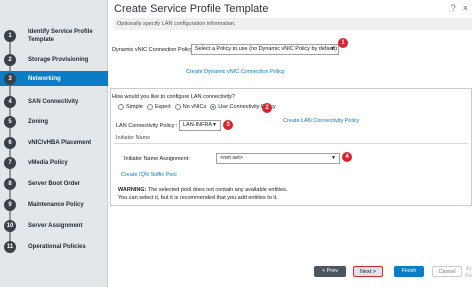 This screenshot has width=474, height=287. Describe the element at coordinates (468, 269) in the screenshot. I see `watermark-line: Ac` at that location.